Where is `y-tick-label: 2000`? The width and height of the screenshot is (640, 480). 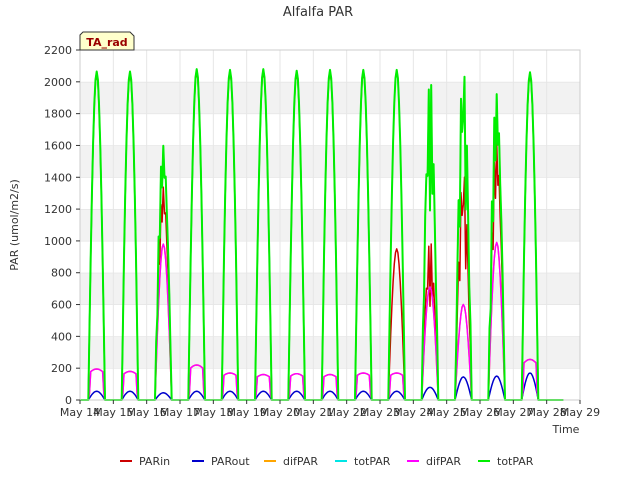 y-tick-label: 2000 is located at coordinates (58, 82).